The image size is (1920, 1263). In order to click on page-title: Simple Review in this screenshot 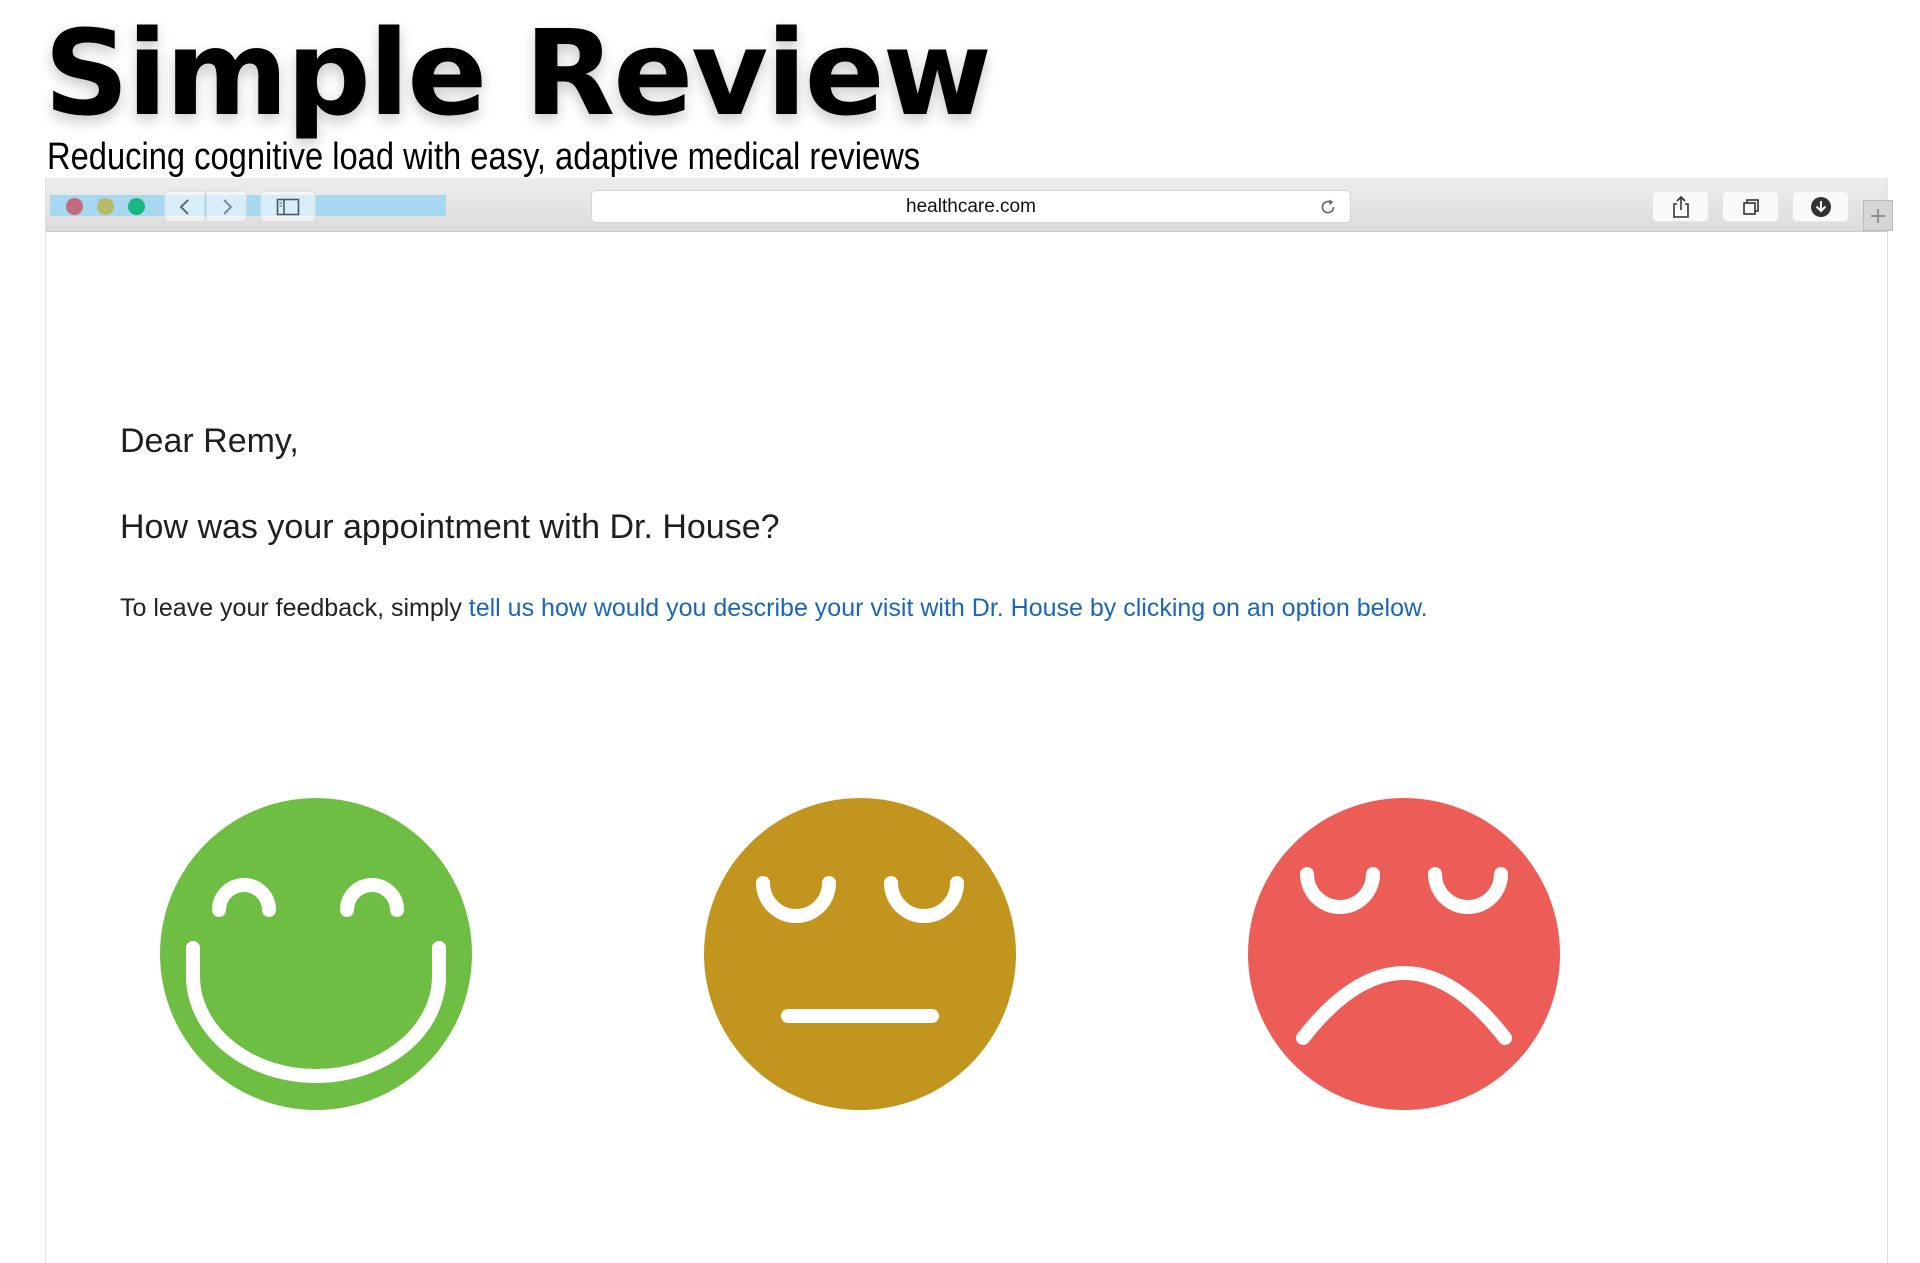, I will do `click(518, 73)`.